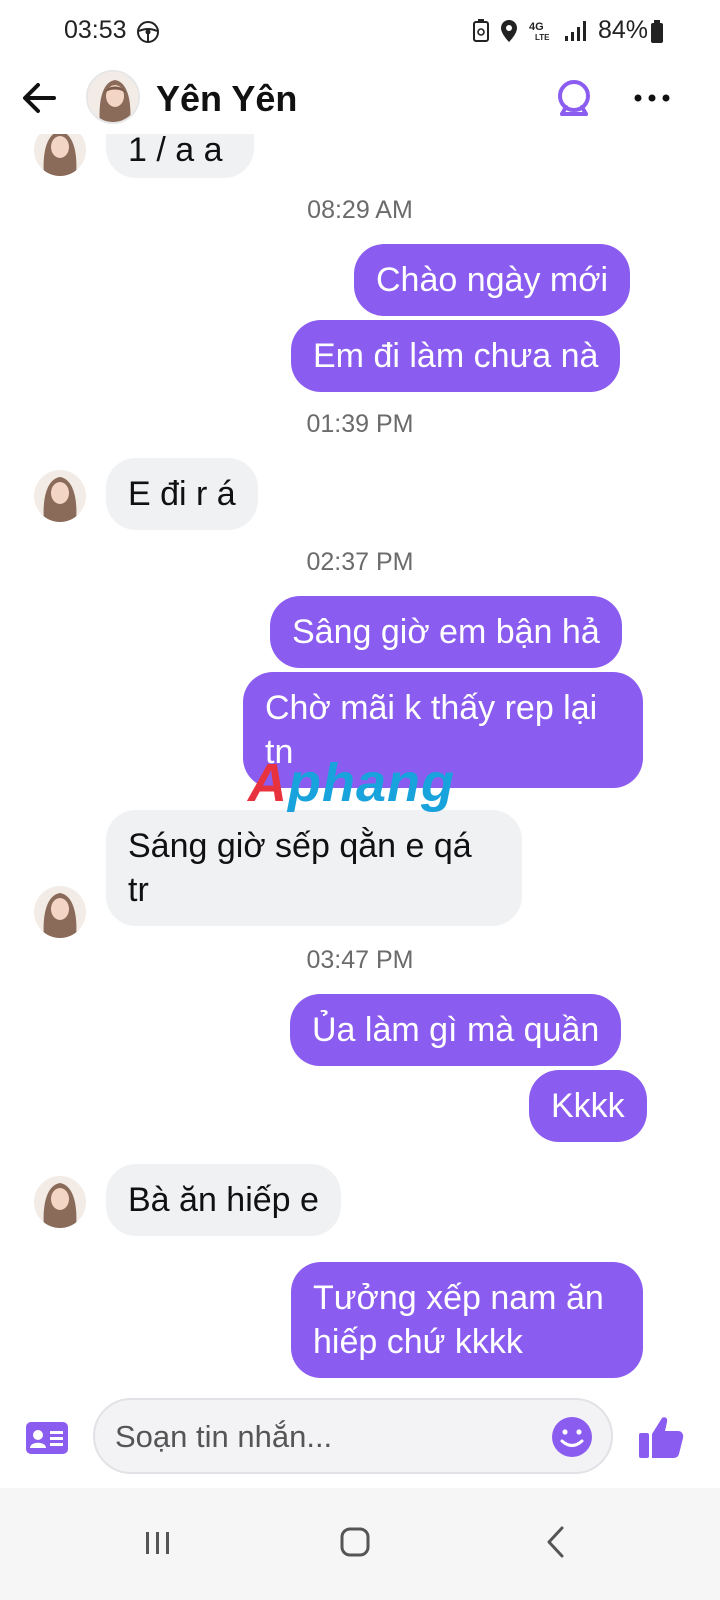 The width and height of the screenshot is (720, 1600). What do you see at coordinates (542, 37) in the screenshot?
I see `svg-text: LTE` at bounding box center [542, 37].